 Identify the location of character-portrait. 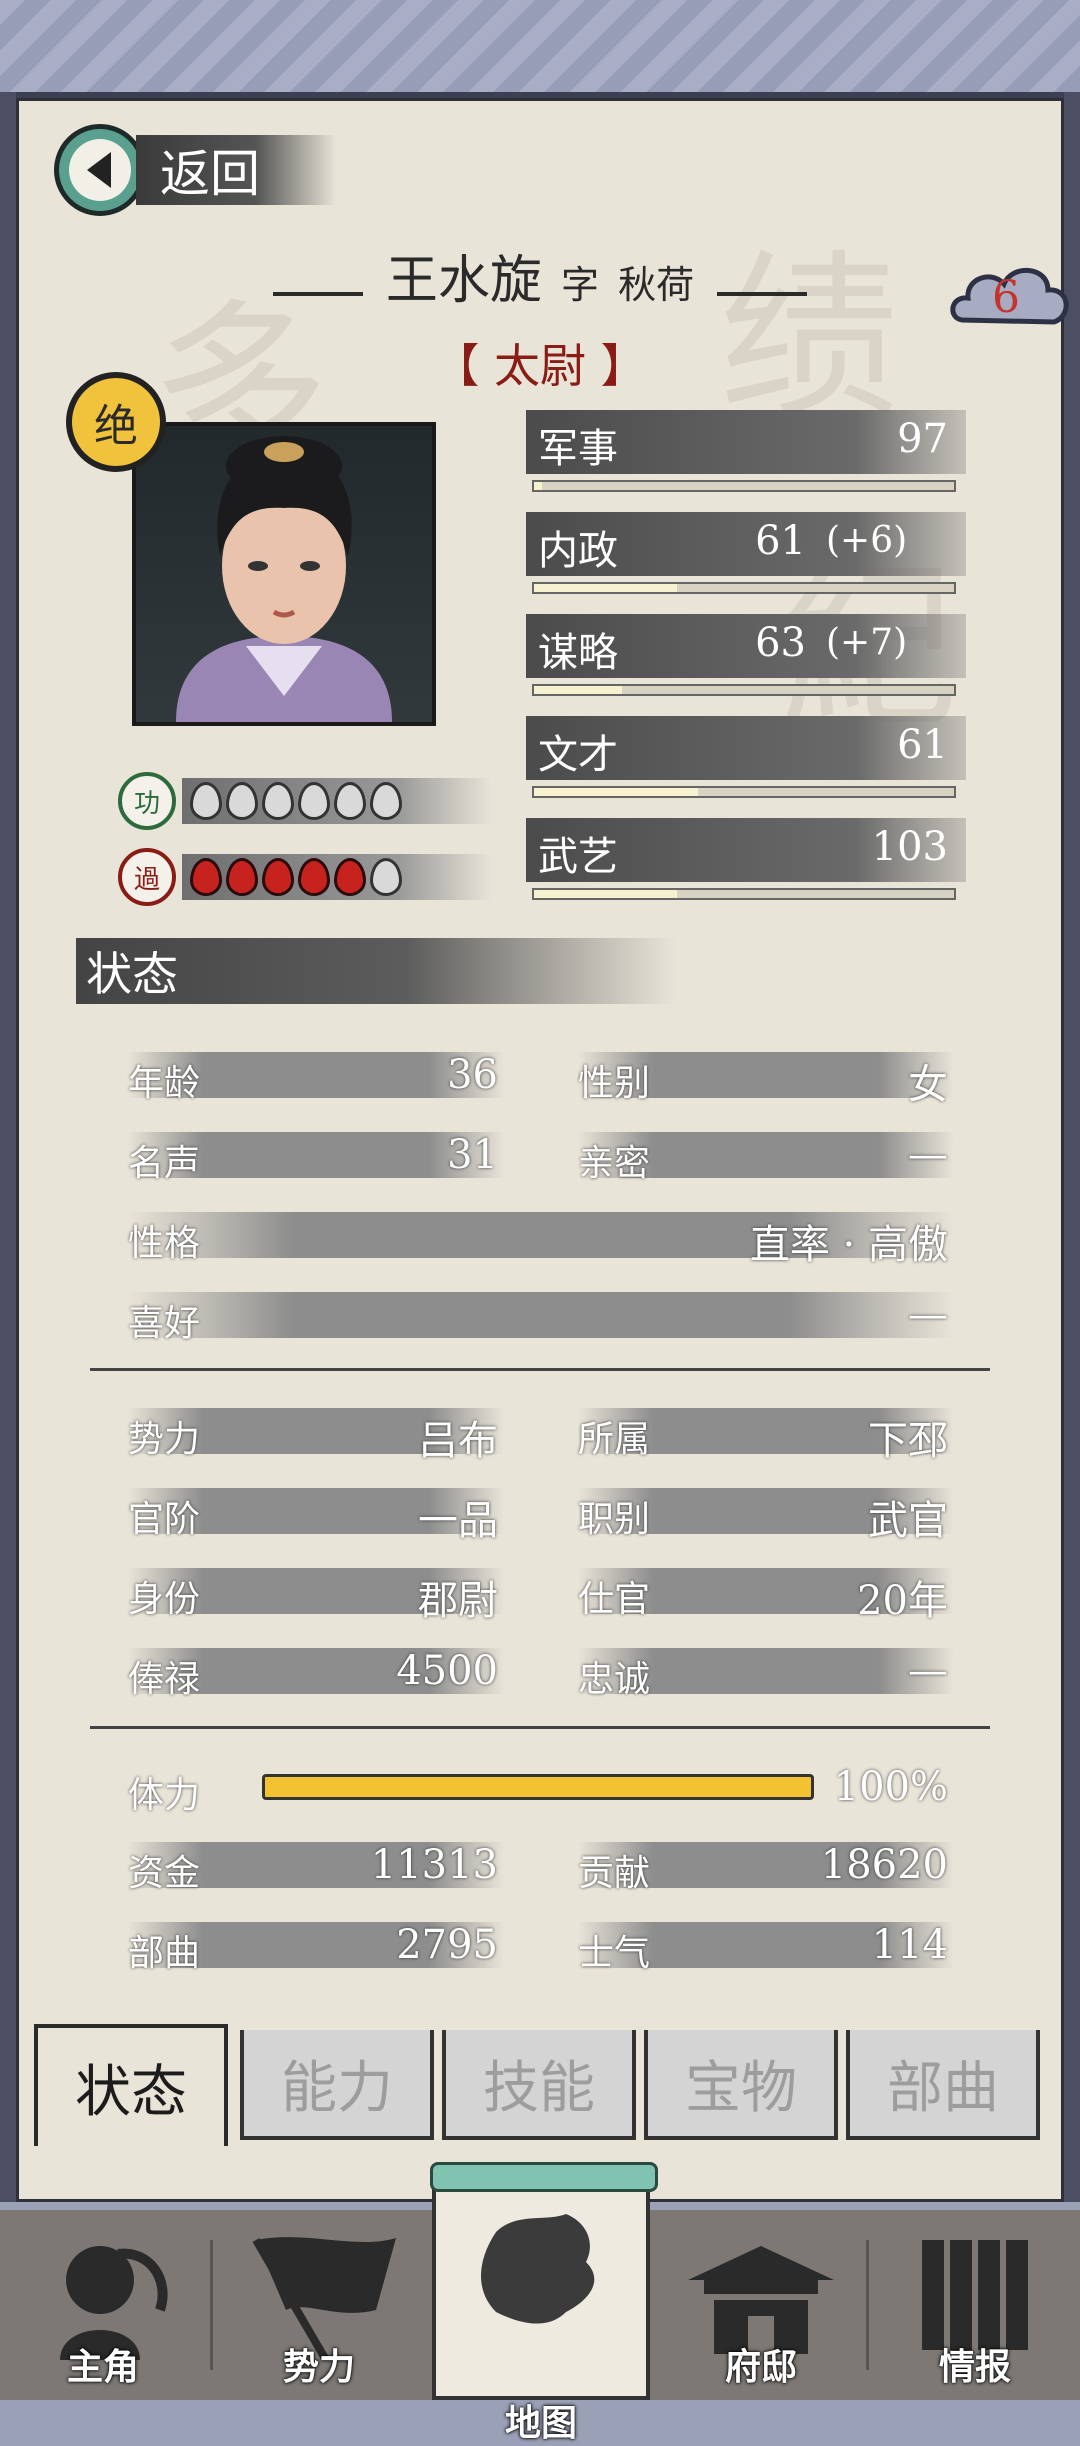
(284, 574).